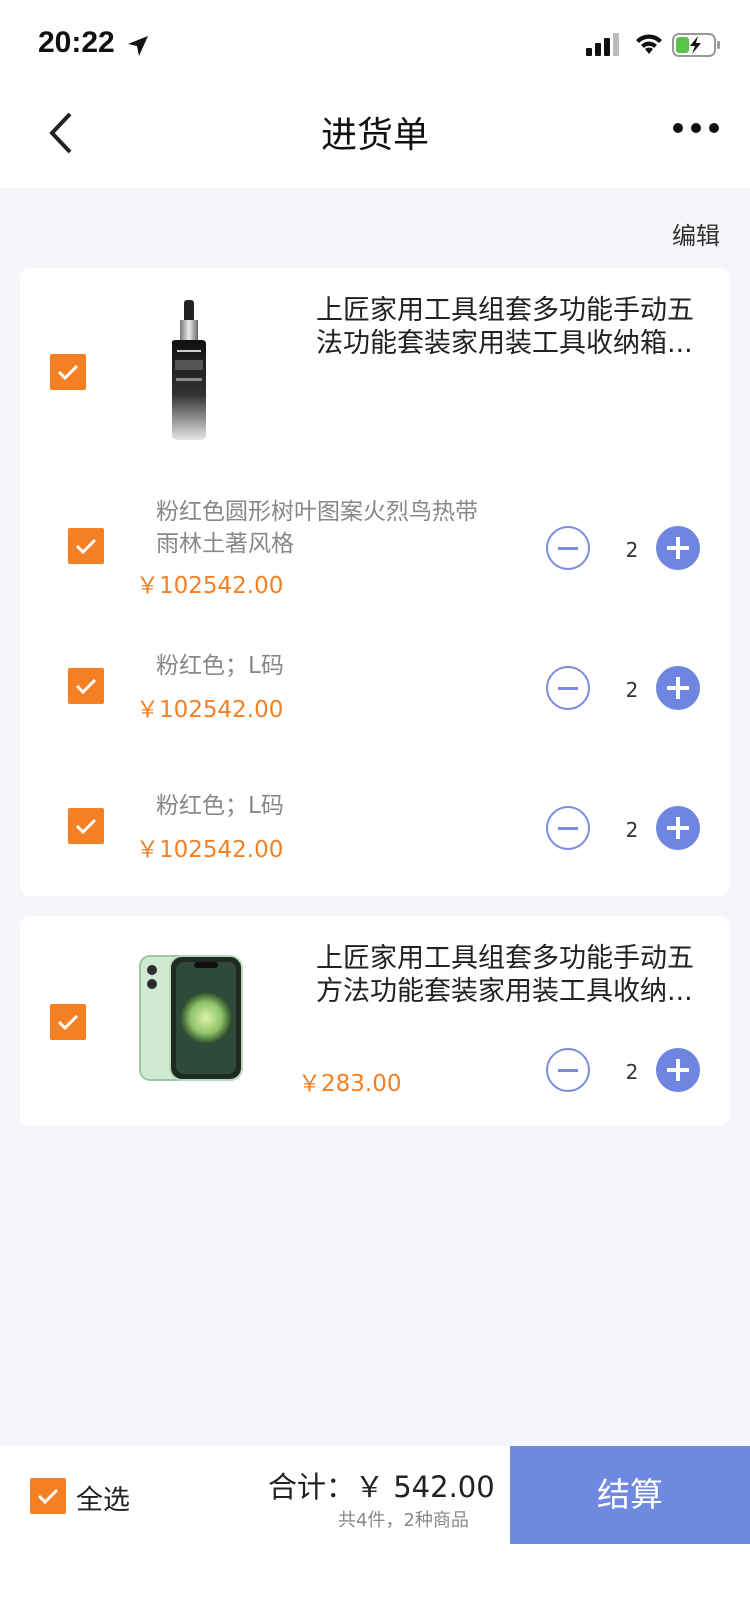  I want to click on total-summary: 共4件，2种商品, so click(403, 1520).